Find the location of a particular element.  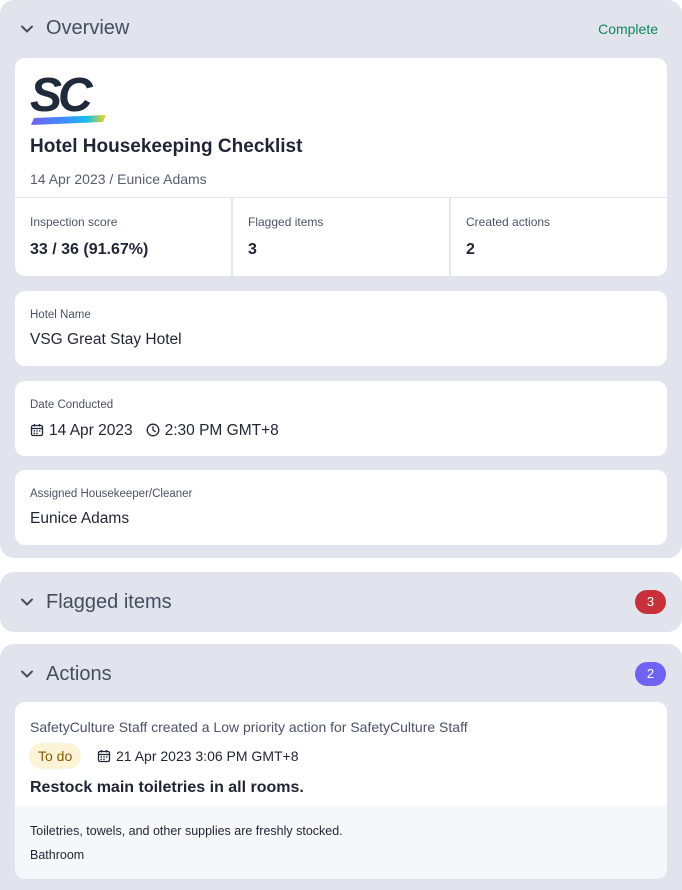

stat-inspection-score: Inspection score 33 / 36 (91.67%) is located at coordinates (124, 237).